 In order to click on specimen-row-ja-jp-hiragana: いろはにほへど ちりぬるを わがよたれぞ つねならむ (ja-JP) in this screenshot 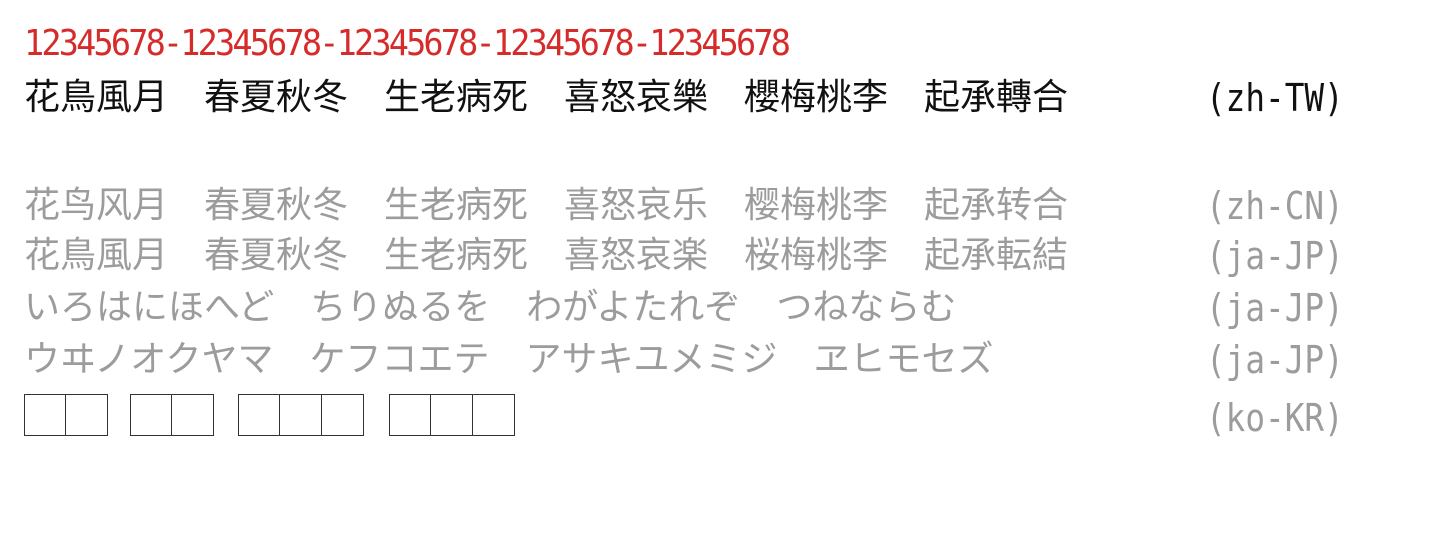, I will do `click(684, 308)`.